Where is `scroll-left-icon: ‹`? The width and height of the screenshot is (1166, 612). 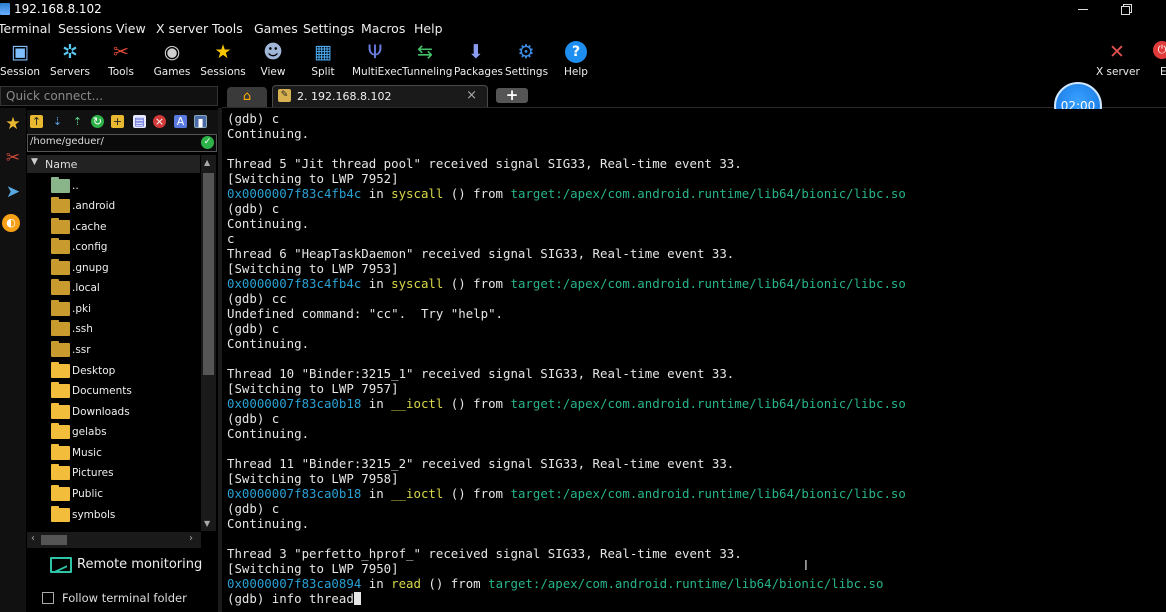 scroll-left-icon: ‹ is located at coordinates (33, 538).